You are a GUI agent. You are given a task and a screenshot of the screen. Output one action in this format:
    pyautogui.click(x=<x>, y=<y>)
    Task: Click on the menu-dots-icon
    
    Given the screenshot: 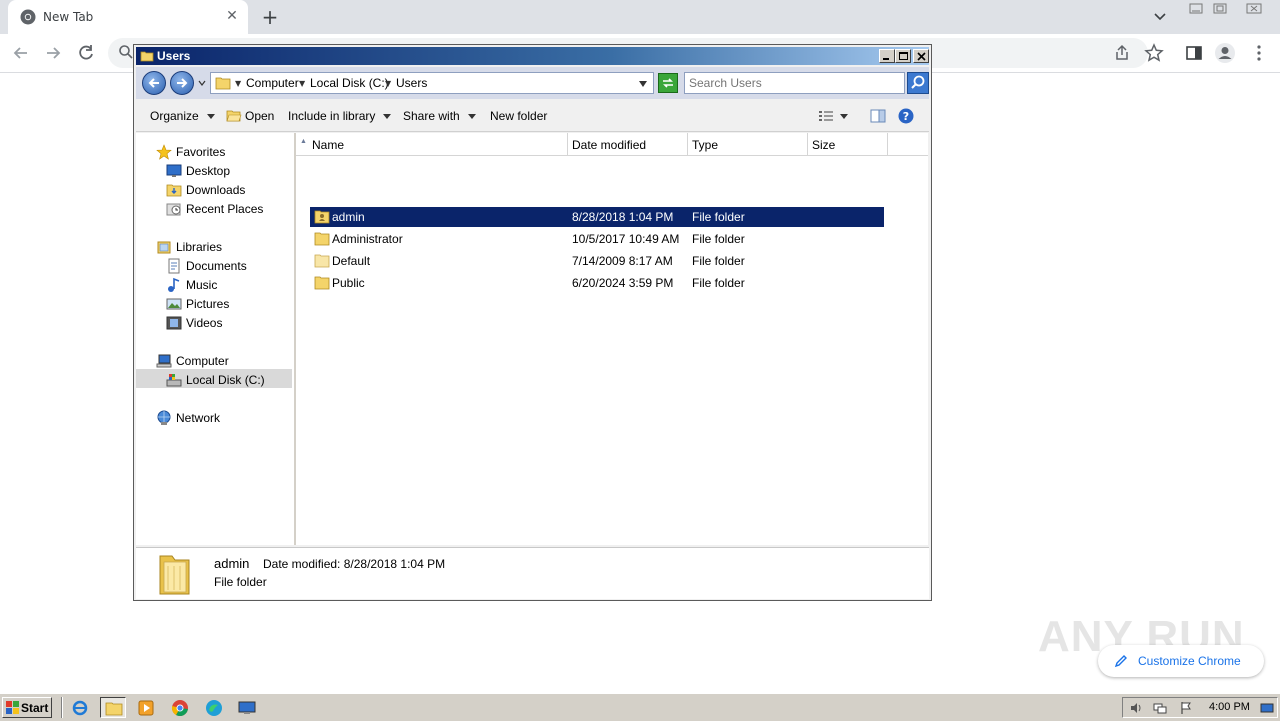 What is the action you would take?
    pyautogui.click(x=1259, y=53)
    